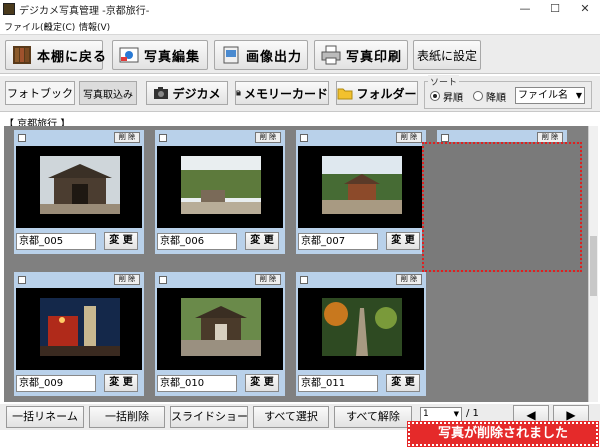 This screenshot has height=448, width=600. What do you see at coordinates (453, 98) in the screenshot?
I see `sort-ascending-label: 昇順` at bounding box center [453, 98].